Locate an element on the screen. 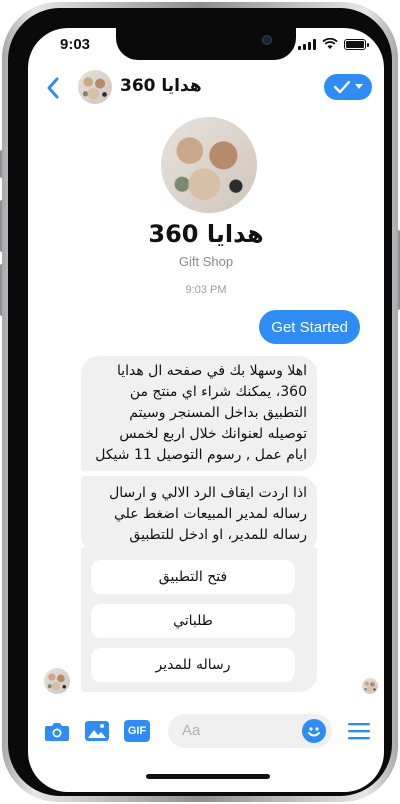  emoji-button is located at coordinates (314, 731).